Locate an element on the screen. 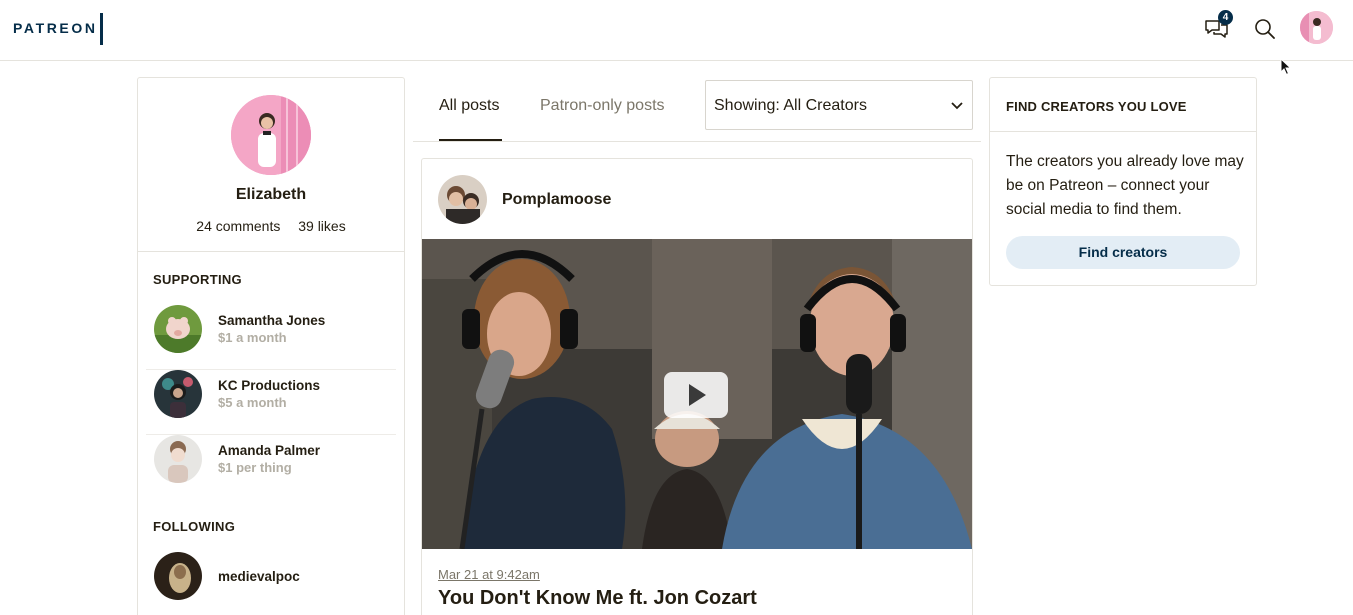 Image resolution: width=1353 pixels, height=615 pixels. following-heading: FOLLOWING is located at coordinates (194, 526).